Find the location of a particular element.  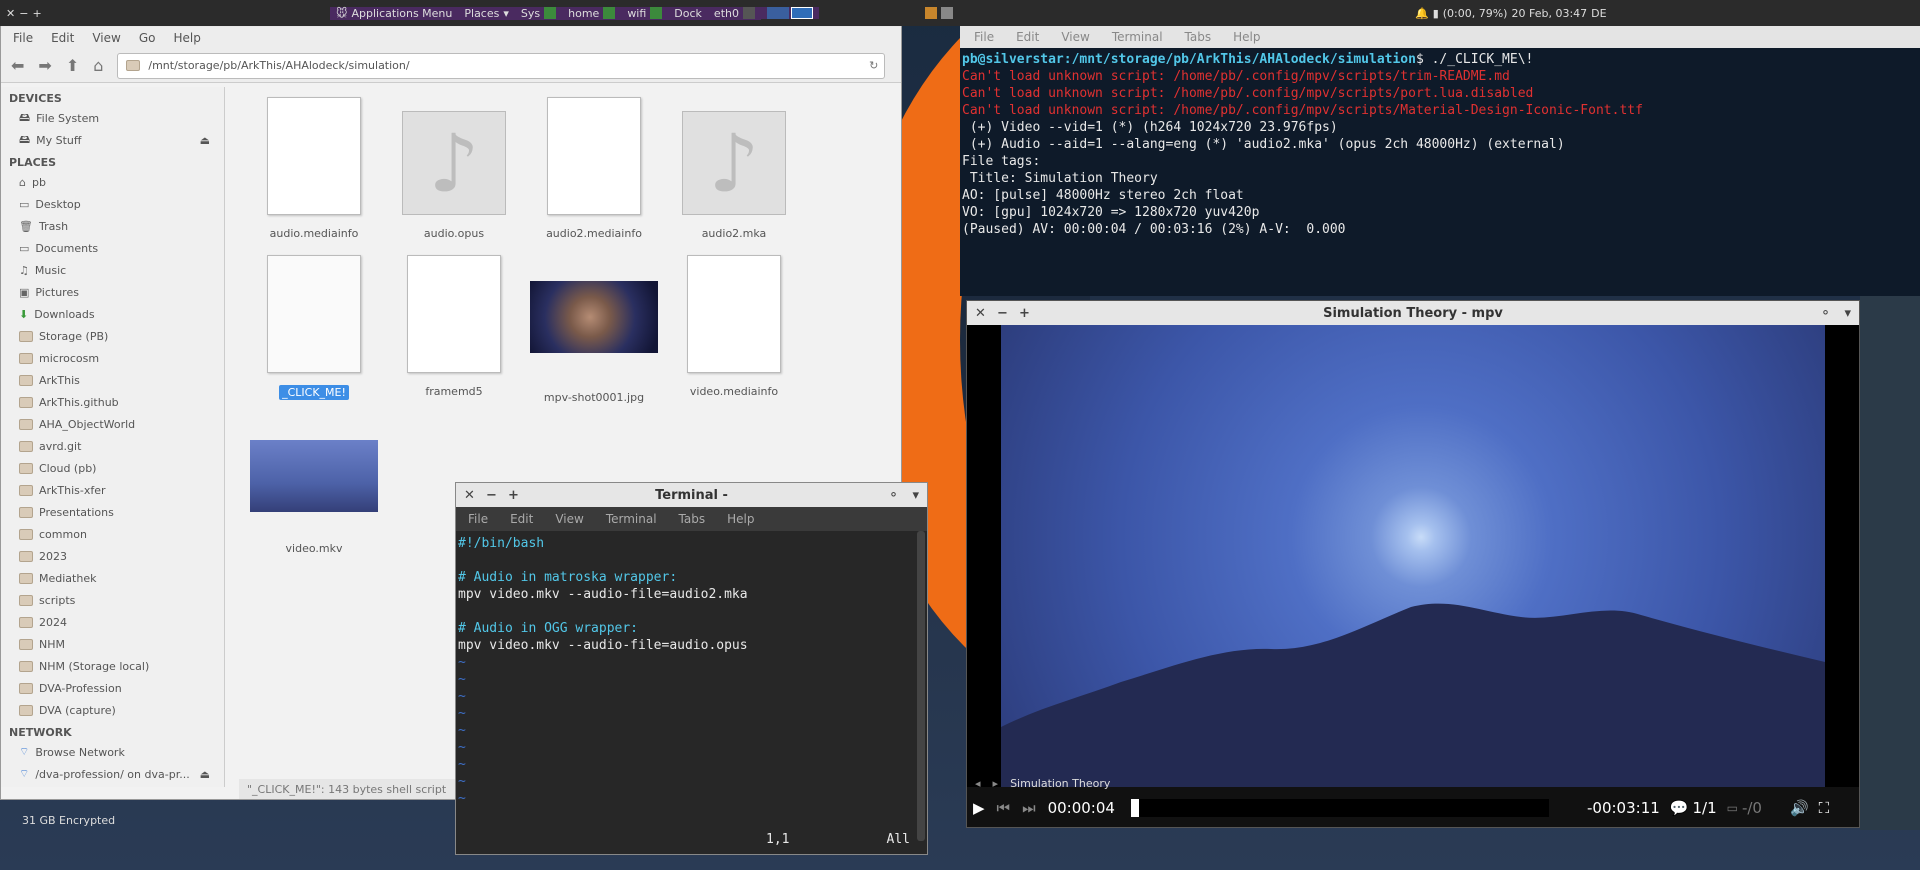

file-item: framemd5 is located at coordinates (454, 326).